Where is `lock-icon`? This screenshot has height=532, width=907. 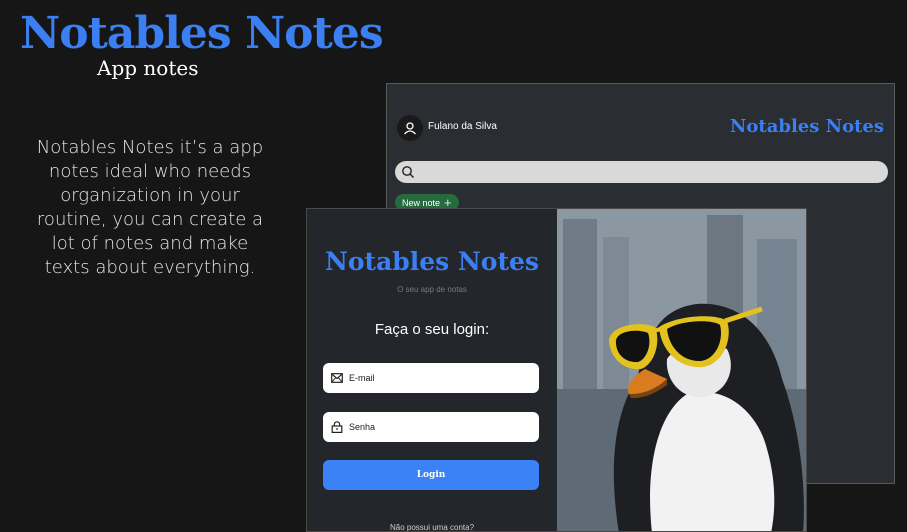 lock-icon is located at coordinates (337, 427).